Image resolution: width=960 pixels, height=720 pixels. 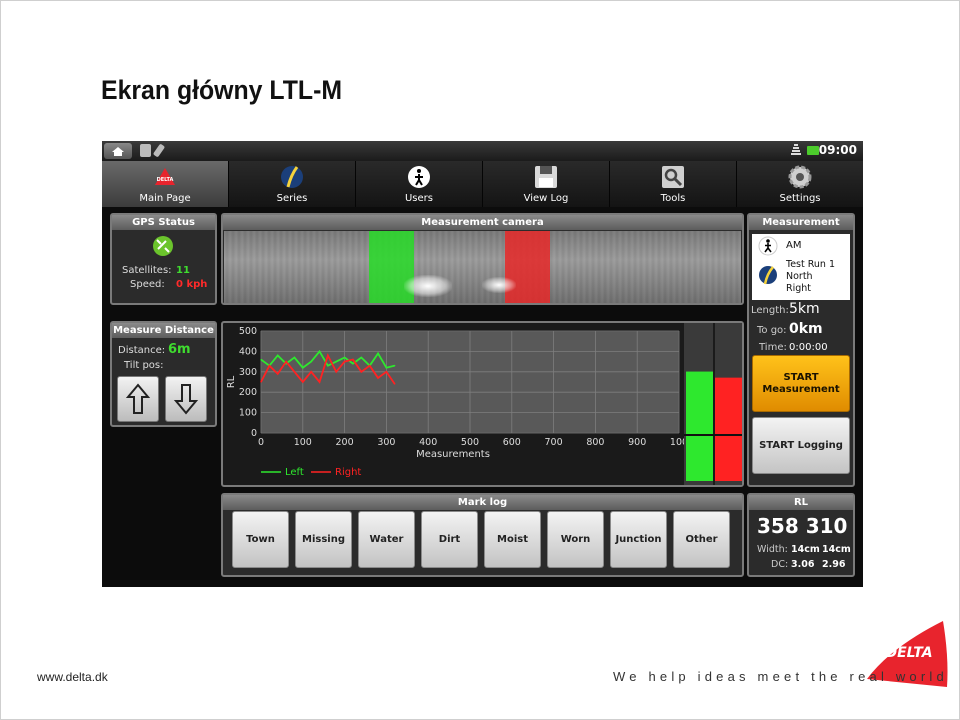 What do you see at coordinates (323, 539) in the screenshot?
I see `mark-missing-button: Missing` at bounding box center [323, 539].